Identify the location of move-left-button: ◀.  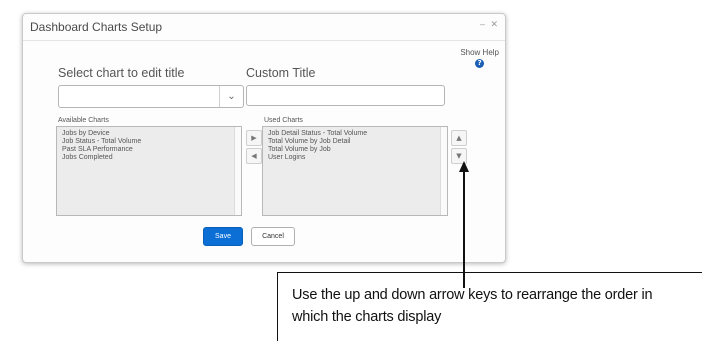
(254, 156).